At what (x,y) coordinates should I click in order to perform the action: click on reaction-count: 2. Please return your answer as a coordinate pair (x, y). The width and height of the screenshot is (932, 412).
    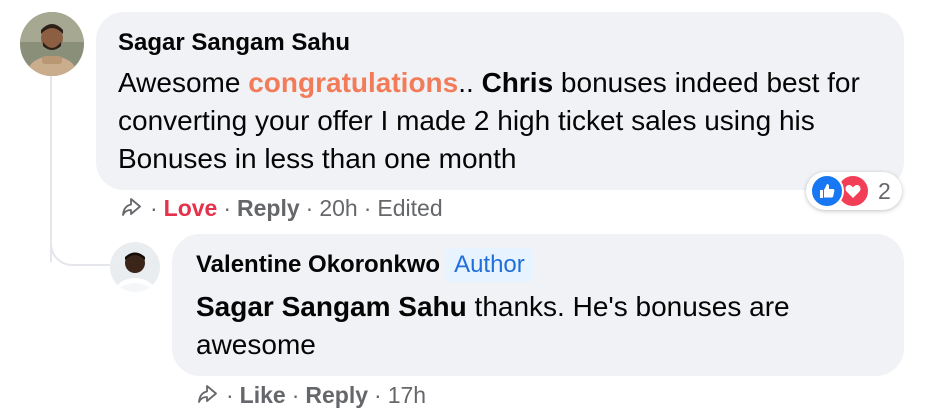
    Looking at the image, I should click on (884, 190).